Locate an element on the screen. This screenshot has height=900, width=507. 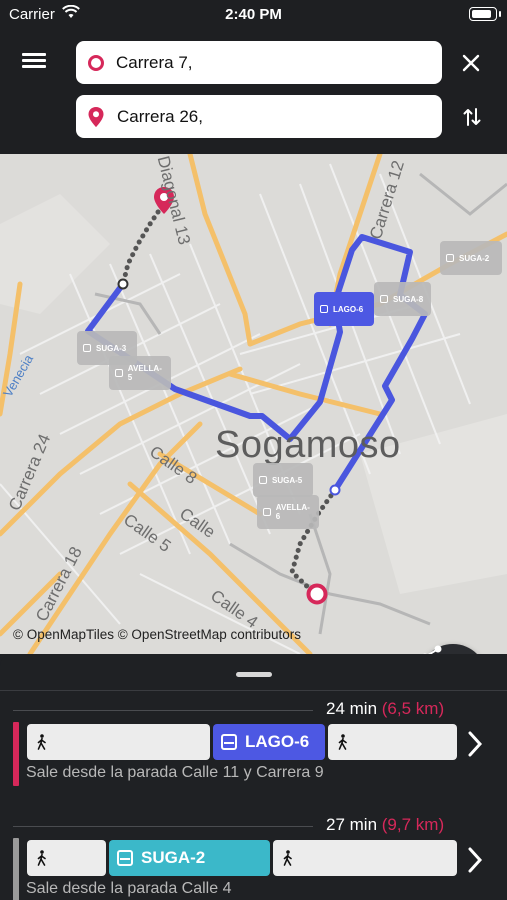
bus-stop-marker: AVELLA-6 is located at coordinates (288, 512).